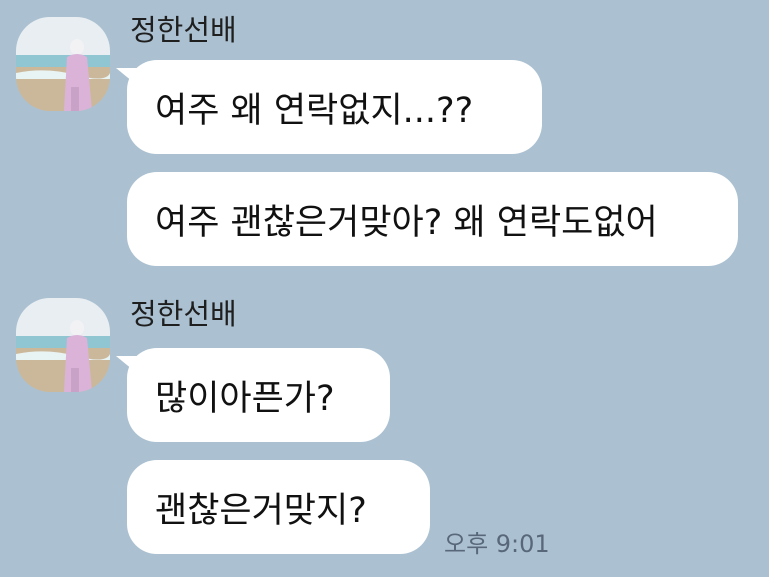 This screenshot has width=769, height=577. Describe the element at coordinates (314, 110) in the screenshot. I see `message-text: 여주 왜 연락없지...??` at that location.